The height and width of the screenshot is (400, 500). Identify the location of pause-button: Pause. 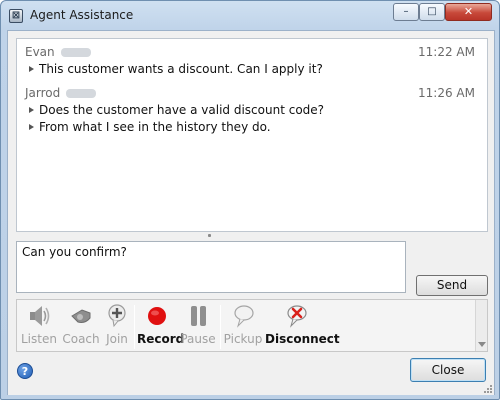
(198, 324).